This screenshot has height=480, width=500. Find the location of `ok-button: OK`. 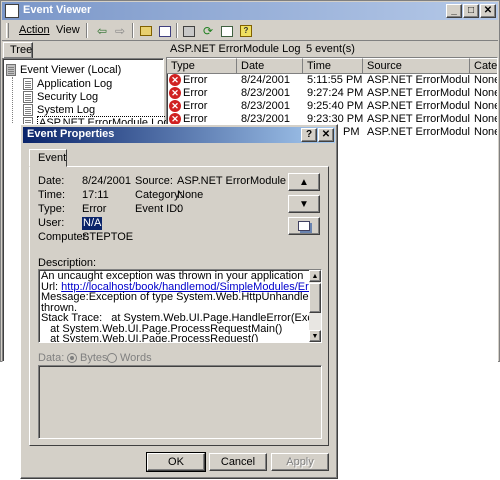

ok-button: OK is located at coordinates (176, 462).